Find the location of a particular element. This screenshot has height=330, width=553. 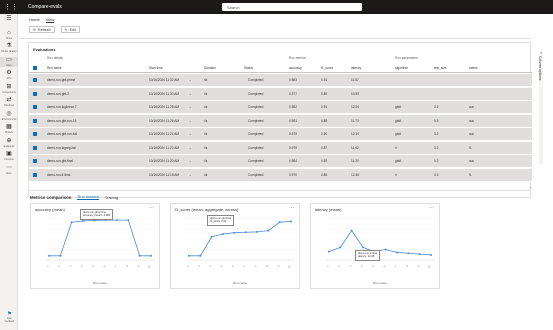

col-status: Status is located at coordinates (248, 68).